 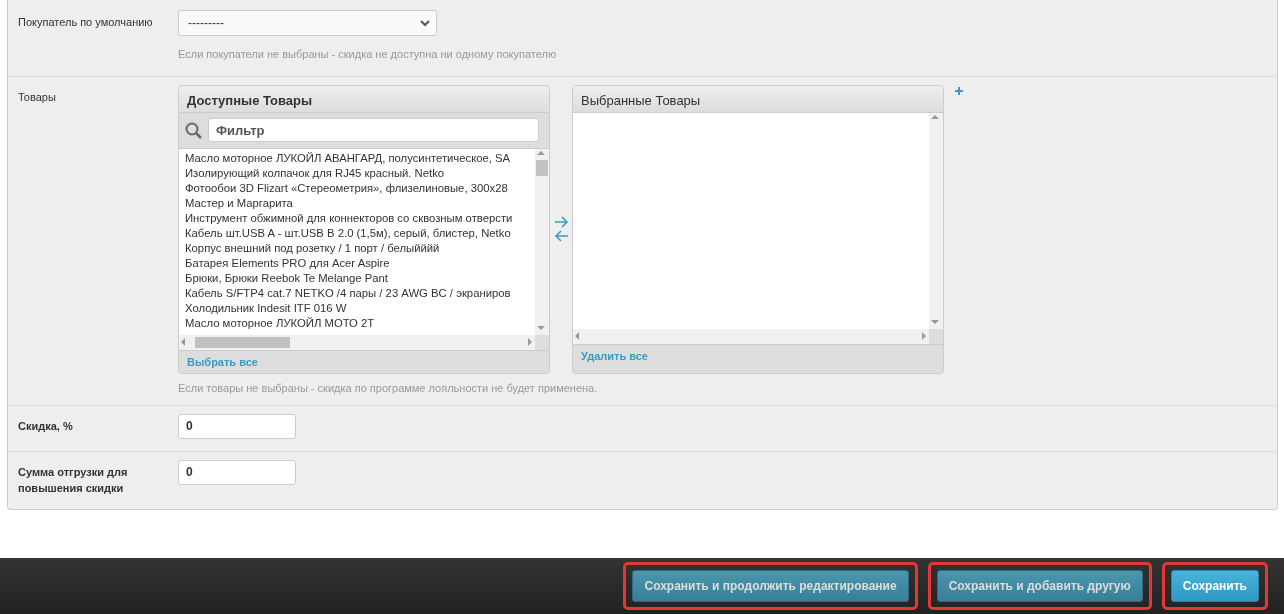 I want to click on arrow-left-icon, so click(x=561, y=236).